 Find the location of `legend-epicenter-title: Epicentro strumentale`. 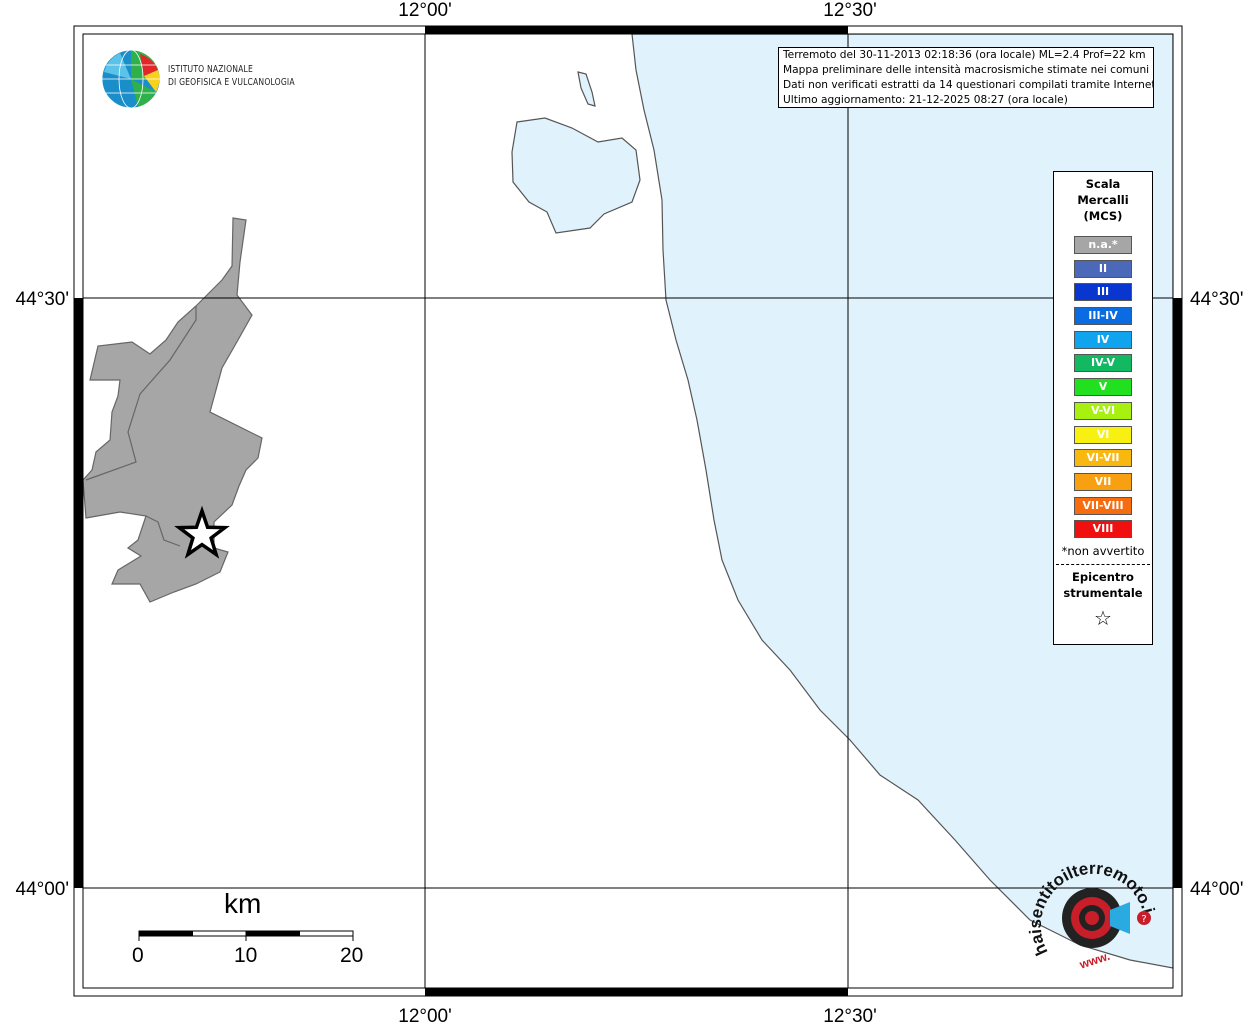

legend-epicenter-title: Epicentro strumentale is located at coordinates (1103, 585).